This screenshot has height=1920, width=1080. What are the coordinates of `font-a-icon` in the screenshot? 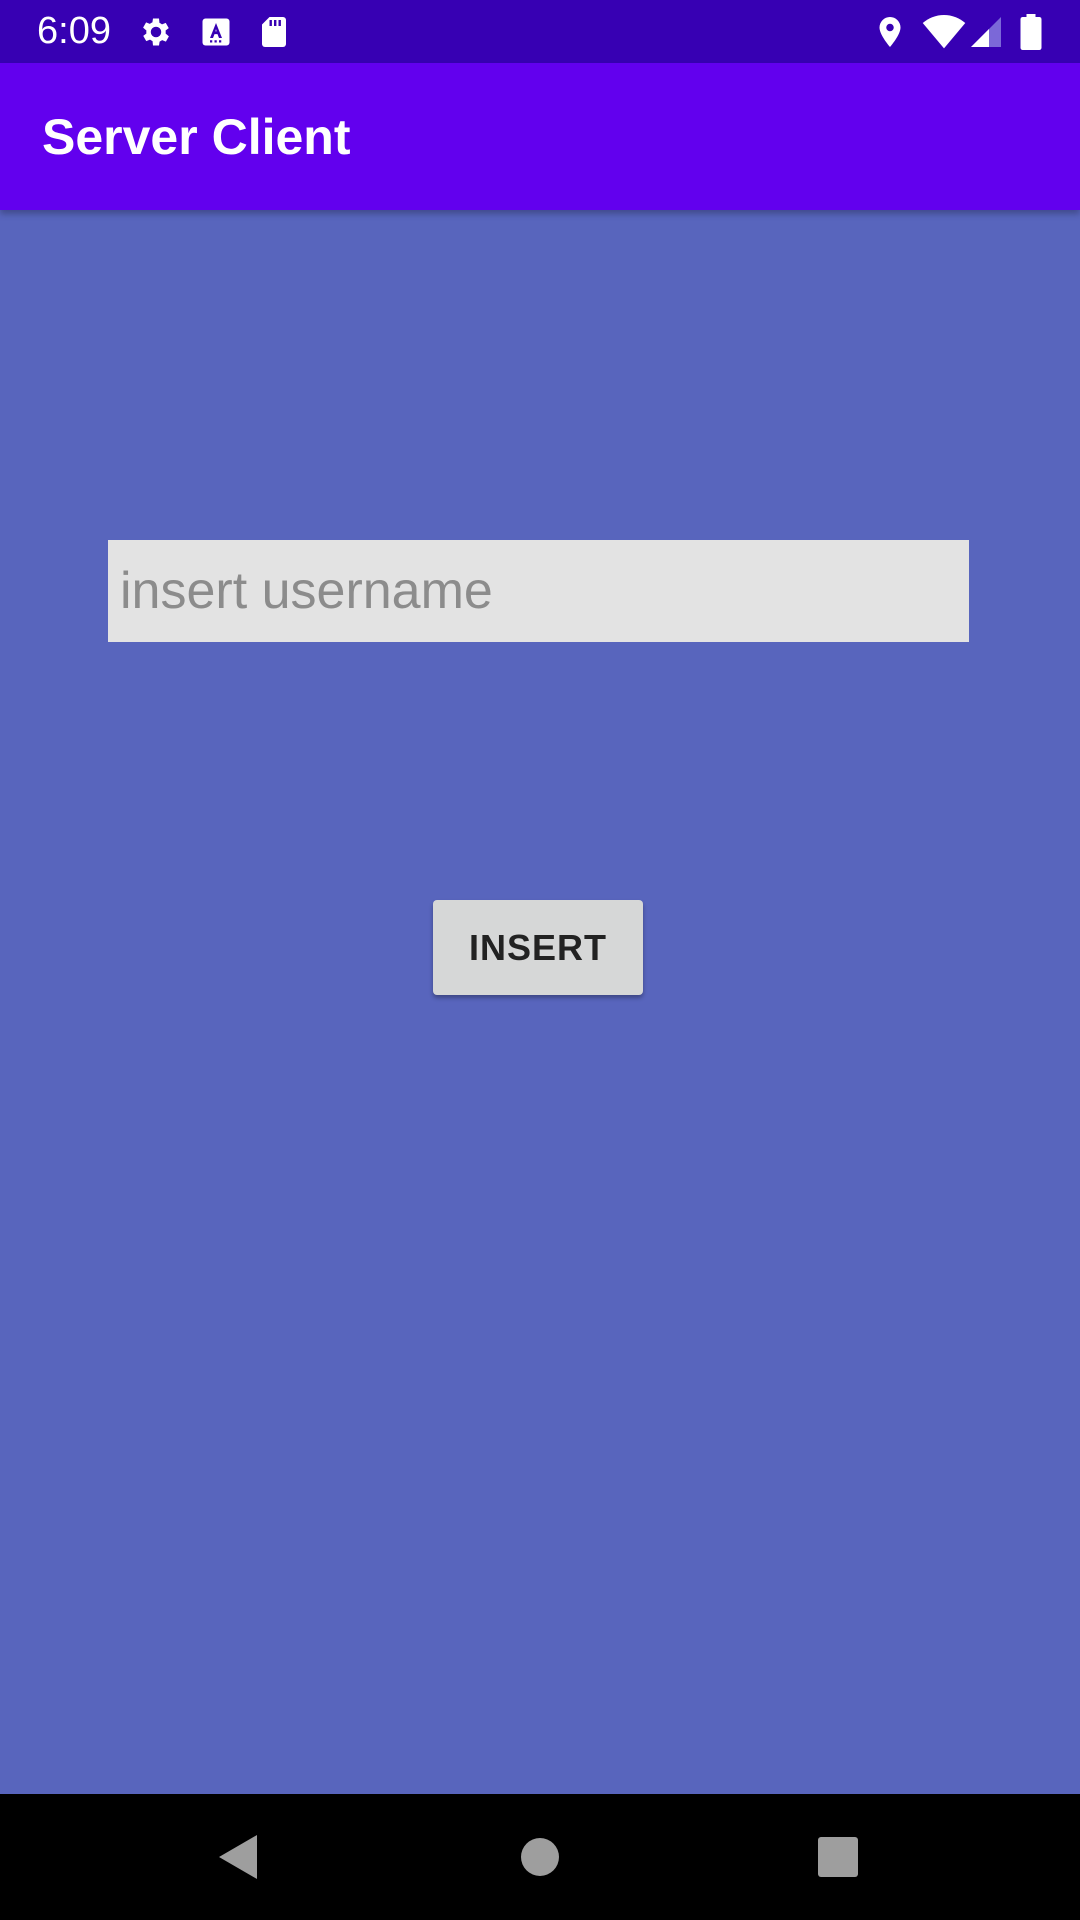 It's located at (216, 32).